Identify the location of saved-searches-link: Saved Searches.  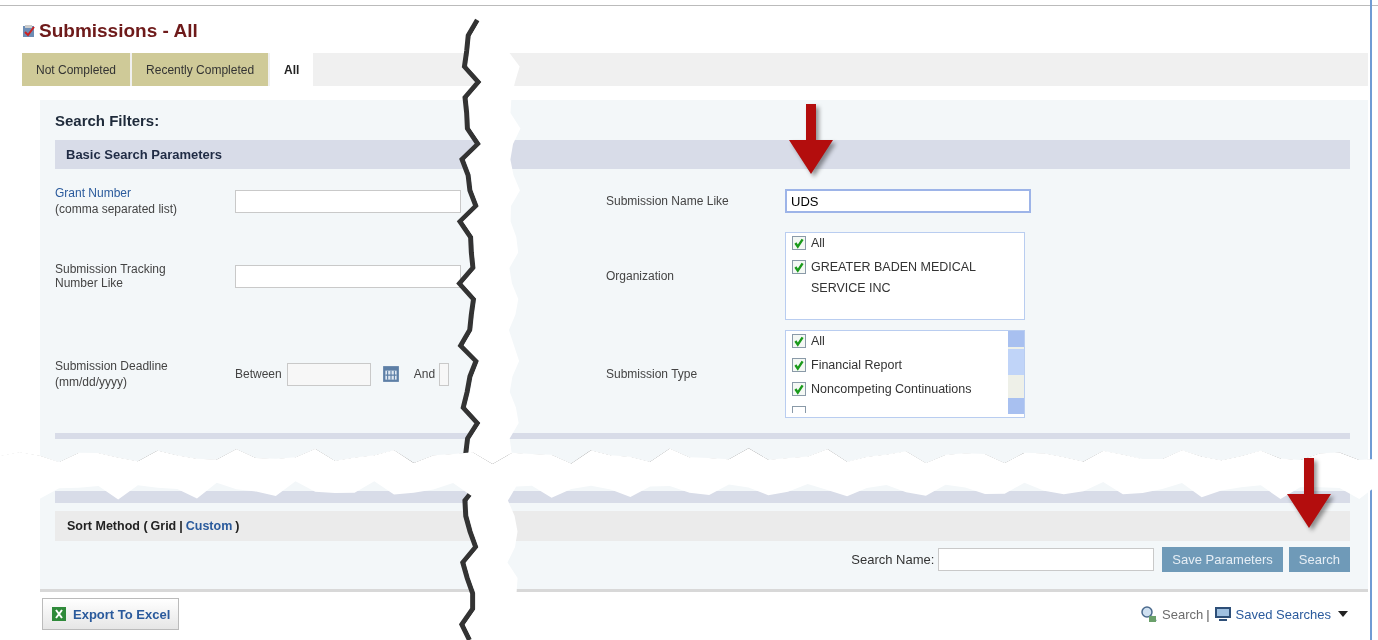
(1283, 614).